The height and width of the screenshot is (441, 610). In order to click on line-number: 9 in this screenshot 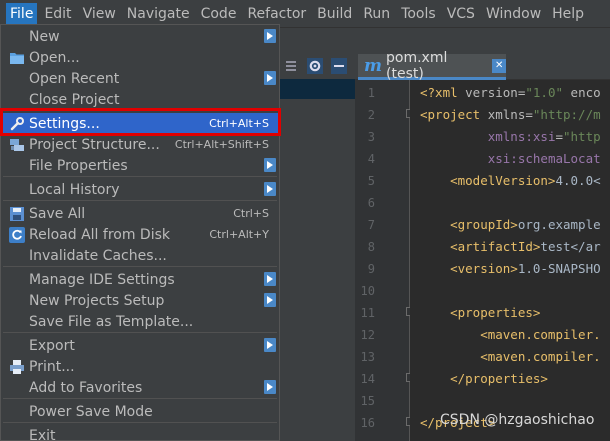, I will do `click(371, 269)`.